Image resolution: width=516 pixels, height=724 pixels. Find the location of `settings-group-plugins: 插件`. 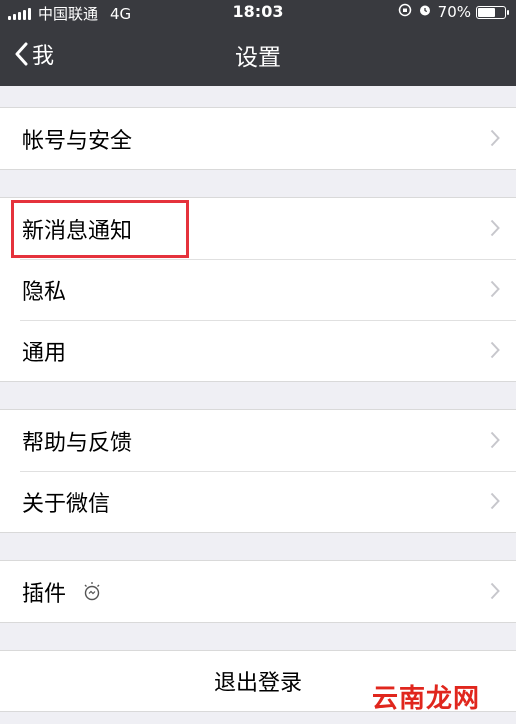

settings-group-plugins: 插件 is located at coordinates (258, 591).